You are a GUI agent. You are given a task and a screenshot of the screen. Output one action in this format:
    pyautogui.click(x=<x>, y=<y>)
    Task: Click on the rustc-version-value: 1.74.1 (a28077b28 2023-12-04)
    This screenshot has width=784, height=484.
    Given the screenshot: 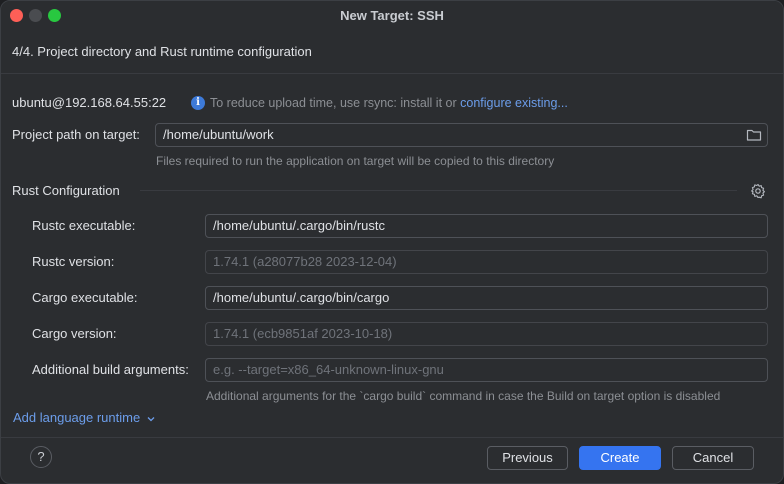 What is the action you would take?
    pyautogui.click(x=305, y=261)
    